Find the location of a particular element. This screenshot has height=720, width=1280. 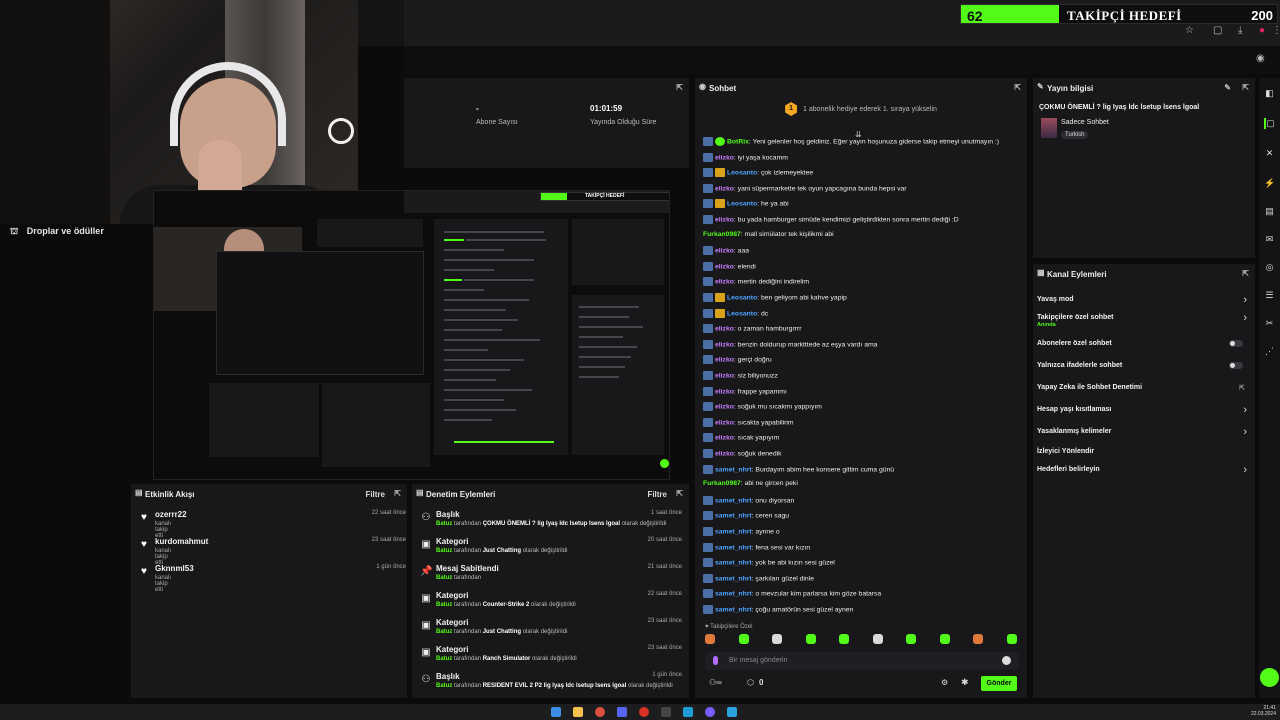

rail-close-icon: ✕ is located at coordinates (1269, 153).